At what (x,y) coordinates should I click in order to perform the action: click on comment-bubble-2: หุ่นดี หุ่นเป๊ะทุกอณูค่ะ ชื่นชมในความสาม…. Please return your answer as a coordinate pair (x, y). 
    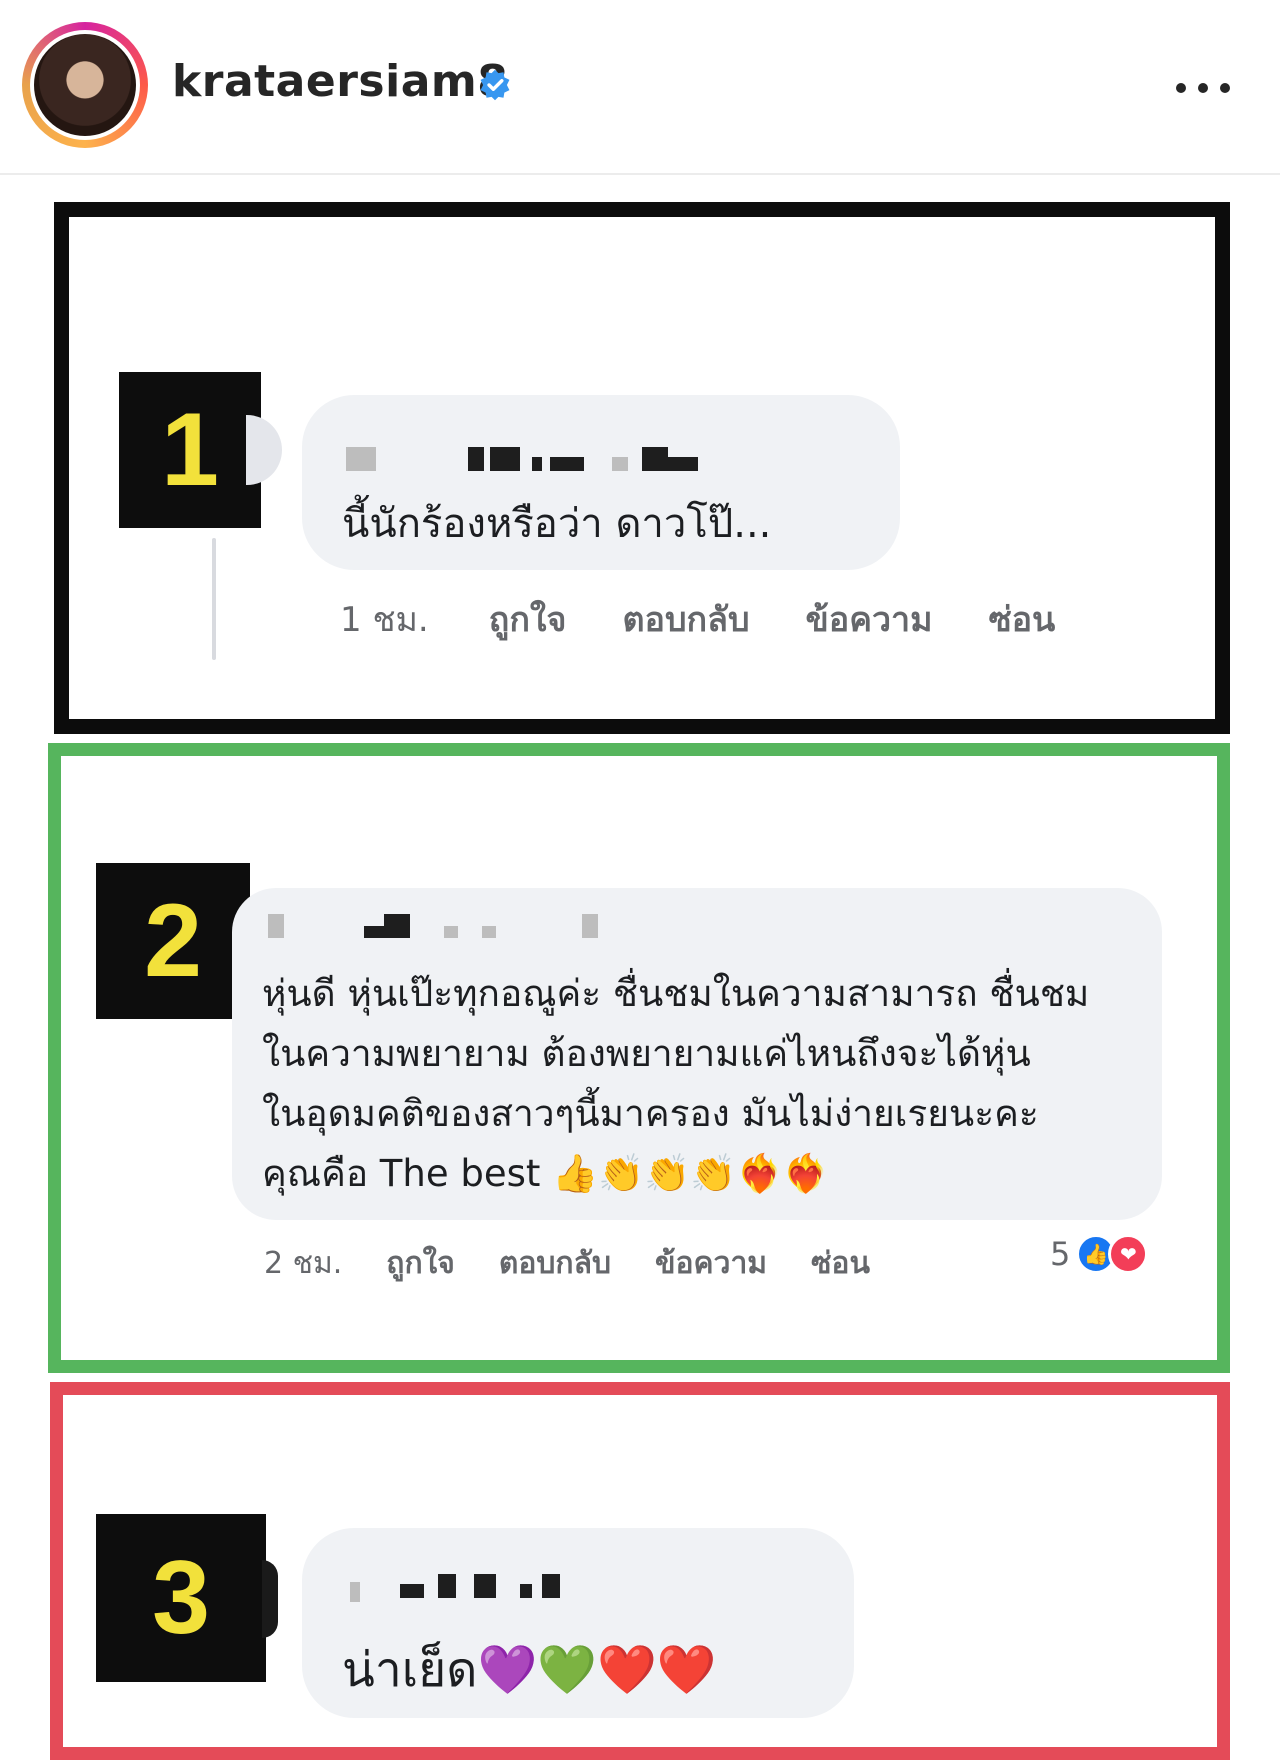
    Looking at the image, I should click on (697, 1054).